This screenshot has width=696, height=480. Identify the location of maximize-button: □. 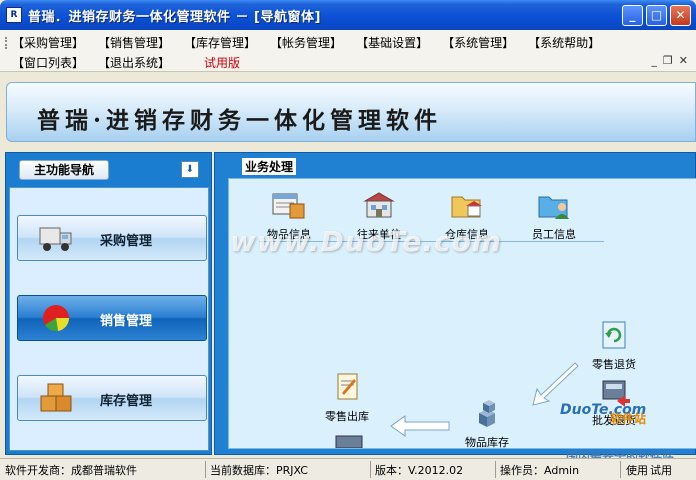
(656, 15).